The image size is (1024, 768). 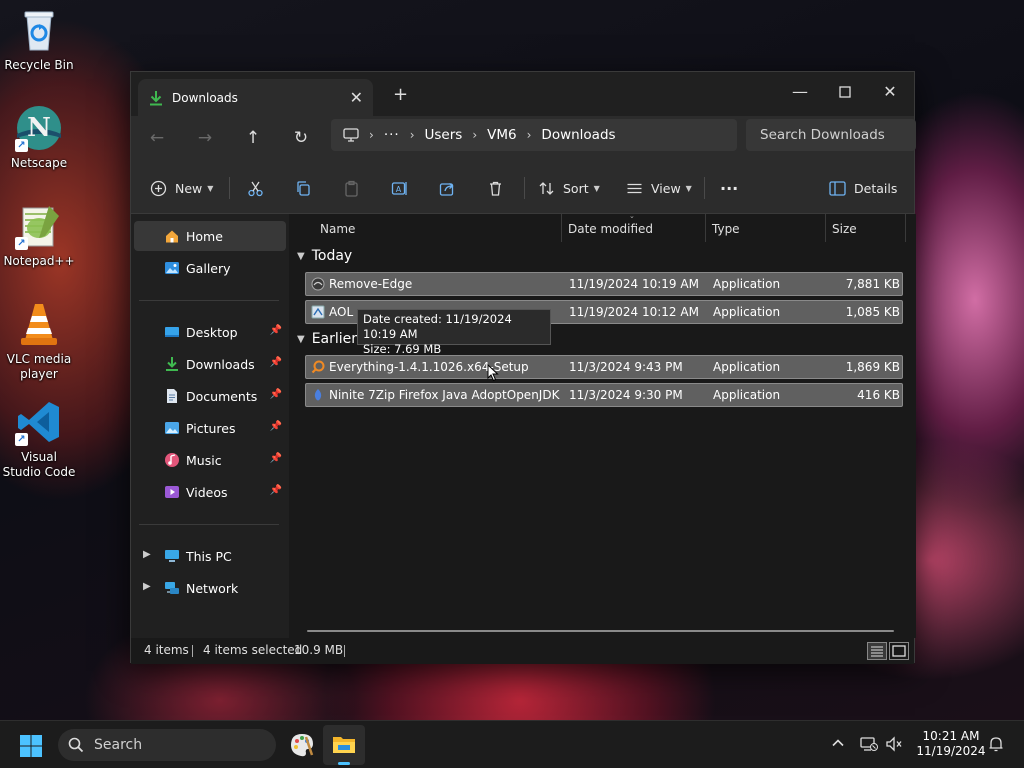 What do you see at coordinates (222, 396) in the screenshot?
I see `nav-label: Documents` at bounding box center [222, 396].